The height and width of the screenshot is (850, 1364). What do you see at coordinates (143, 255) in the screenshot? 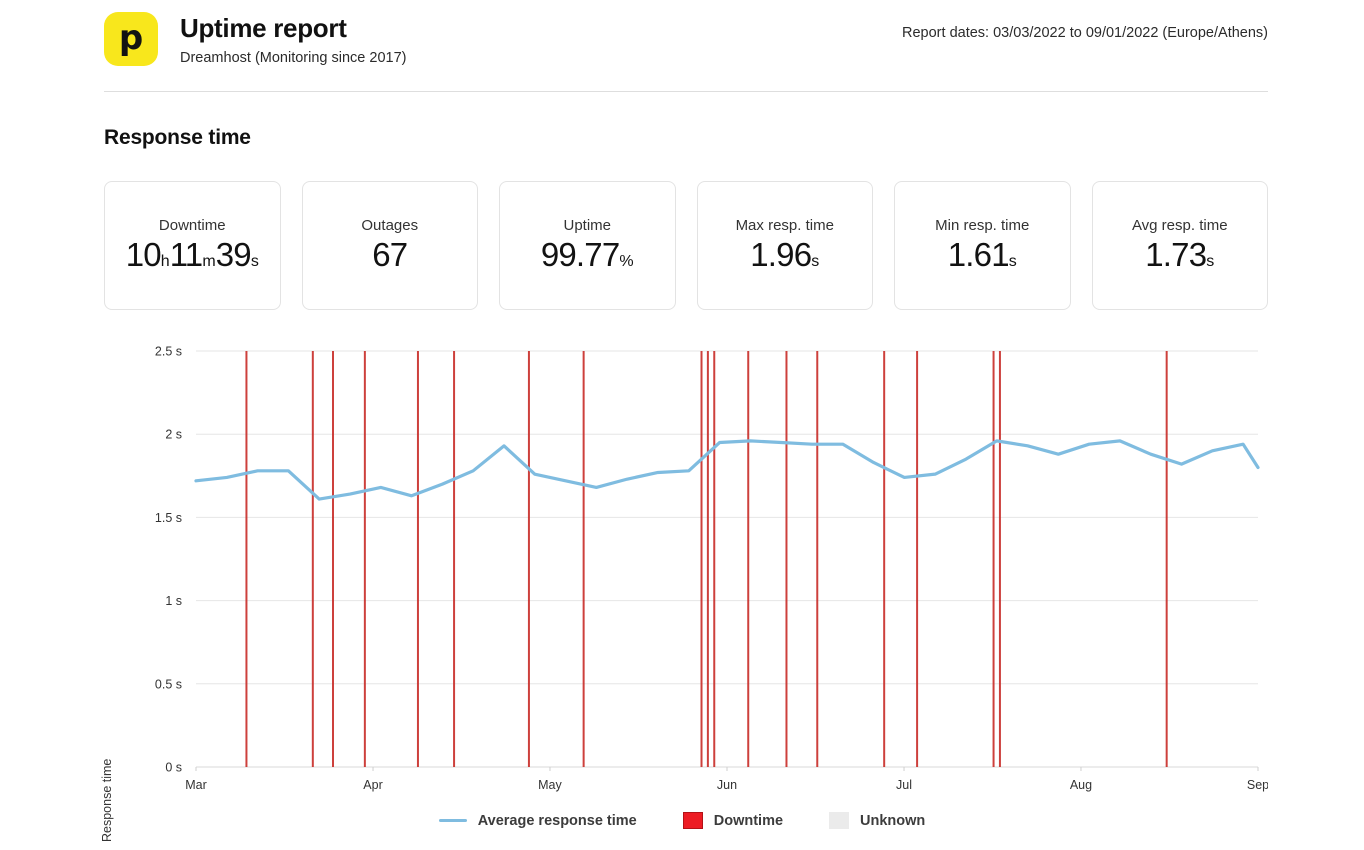
I see `stat-value-hours: 10` at bounding box center [143, 255].